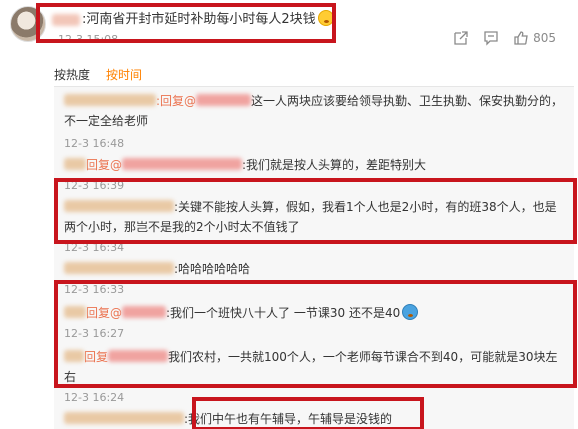 The height and width of the screenshot is (429, 578). I want to click on reply-label: 回复@, so click(104, 165).